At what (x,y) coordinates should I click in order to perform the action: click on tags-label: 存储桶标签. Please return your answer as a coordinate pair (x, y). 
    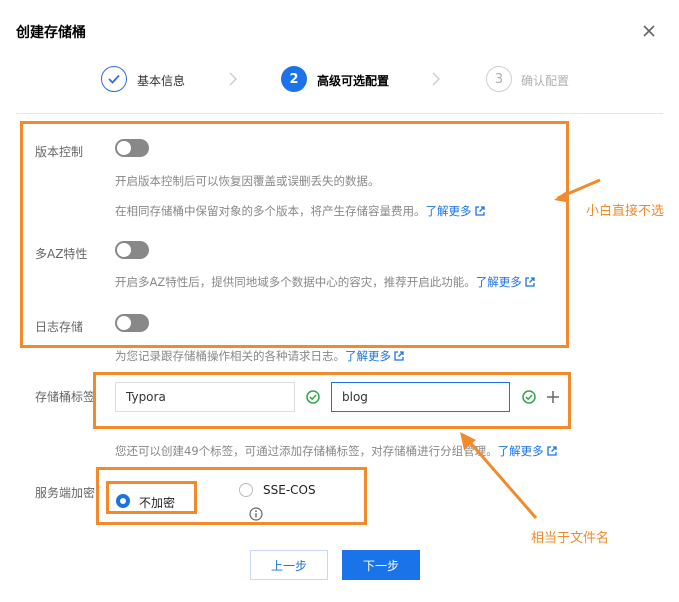
    Looking at the image, I should click on (65, 397).